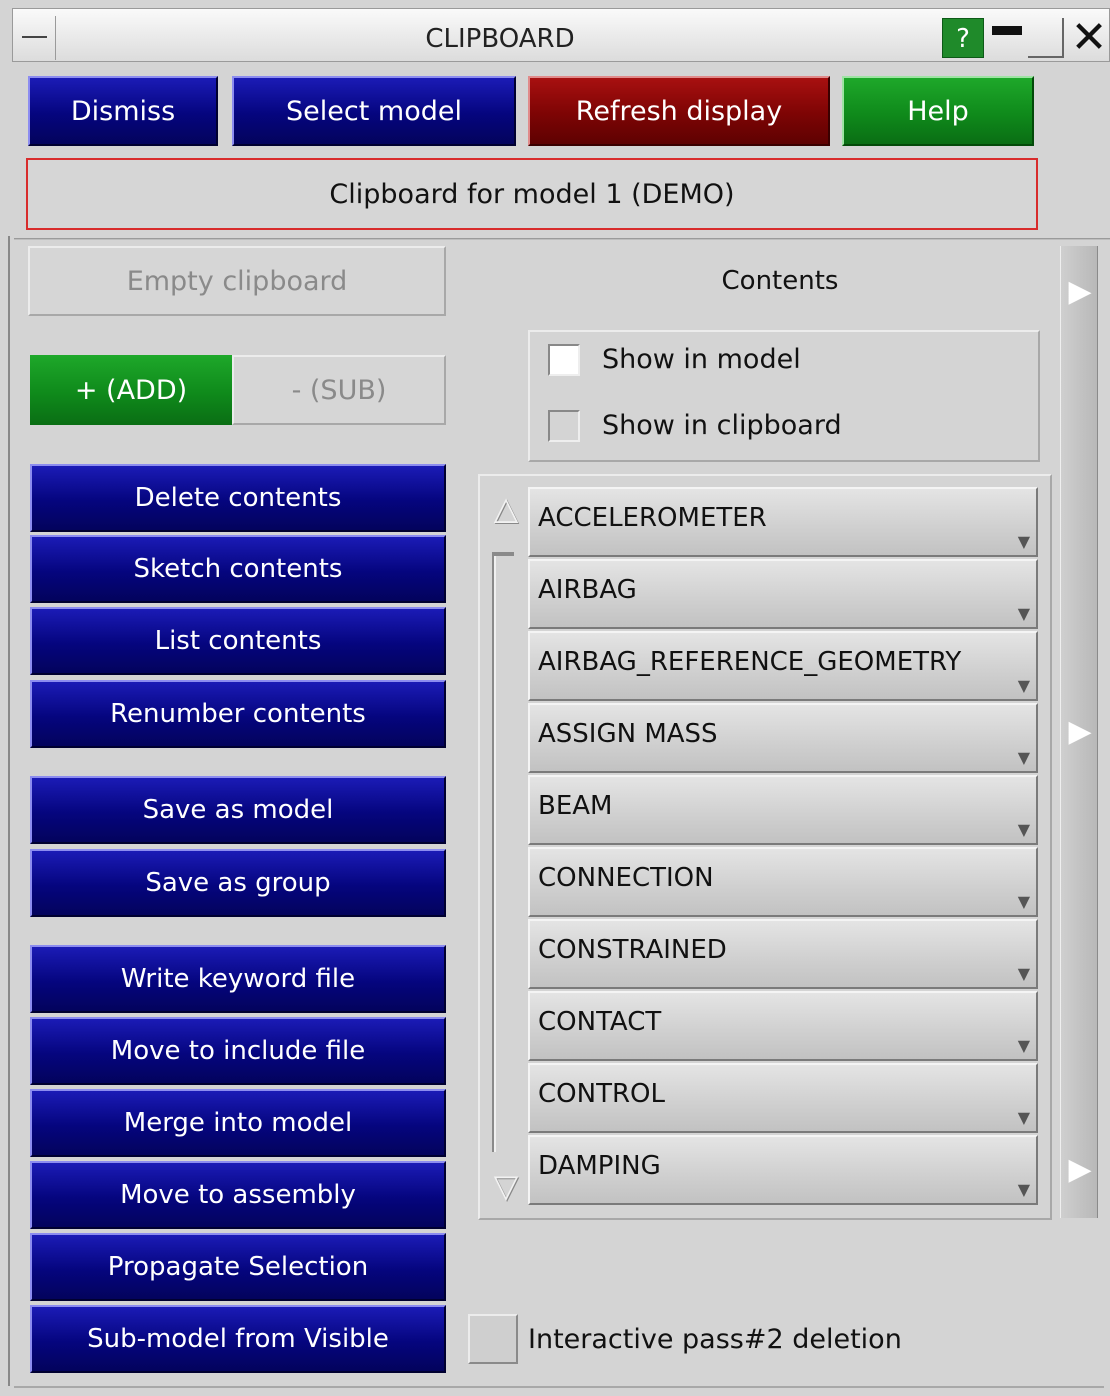  Describe the element at coordinates (938, 111) in the screenshot. I see `help-button: Help` at that location.